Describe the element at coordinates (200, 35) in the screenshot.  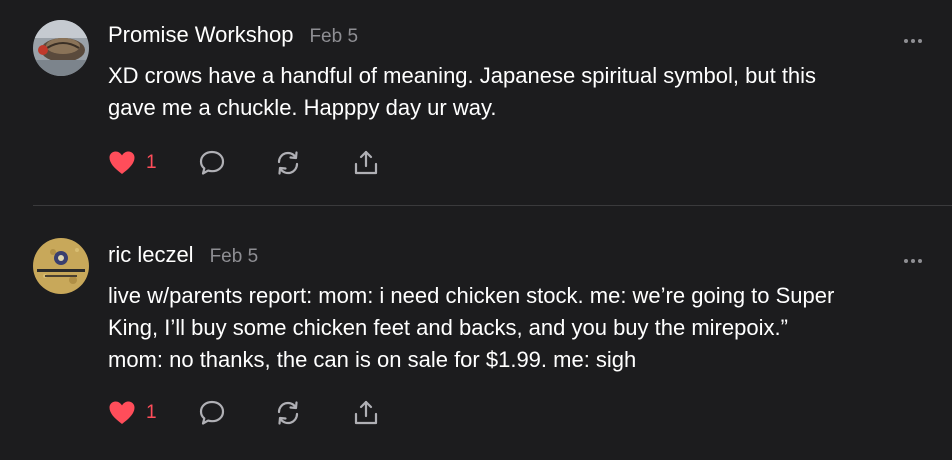
I see `author-name: Promise Workshop` at that location.